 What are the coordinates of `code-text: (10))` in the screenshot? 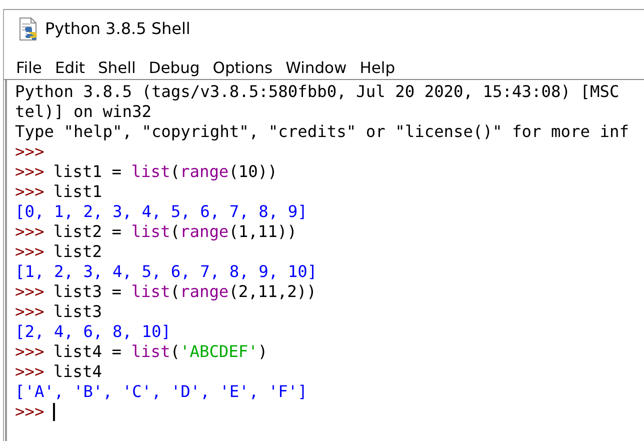 It's located at (253, 172).